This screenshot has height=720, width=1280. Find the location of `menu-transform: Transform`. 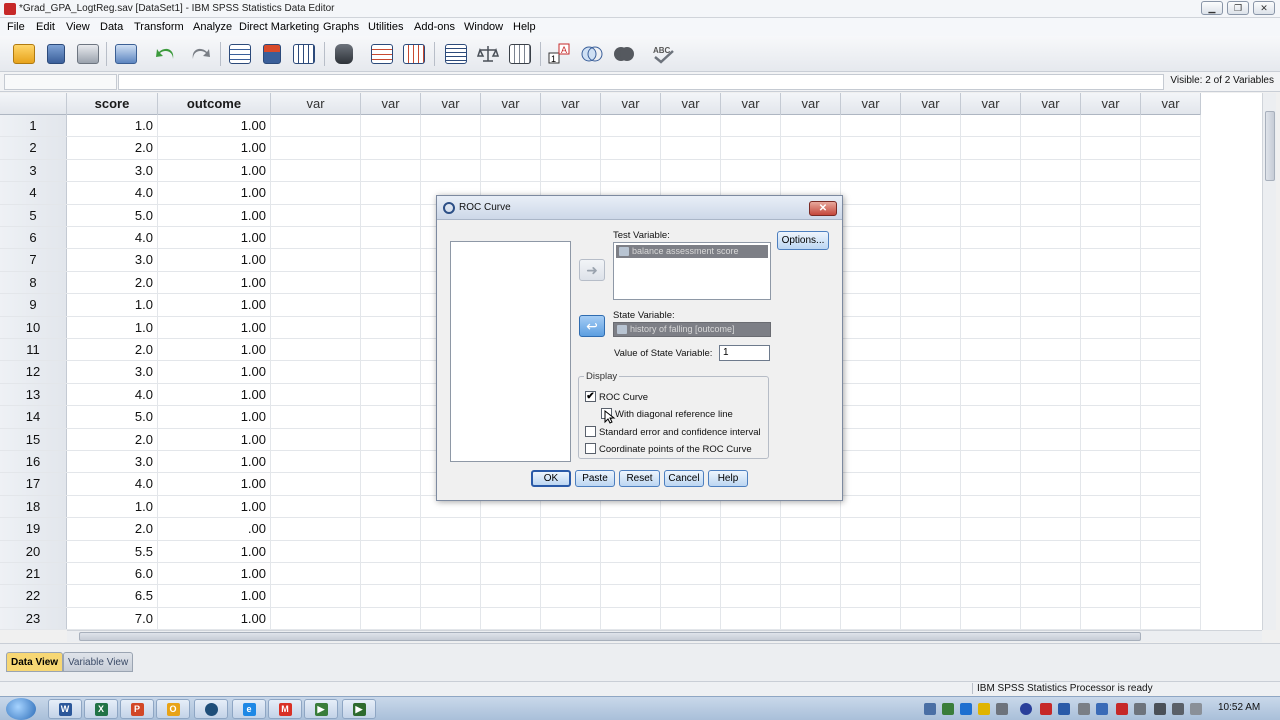

menu-transform: Transform is located at coordinates (159, 27).